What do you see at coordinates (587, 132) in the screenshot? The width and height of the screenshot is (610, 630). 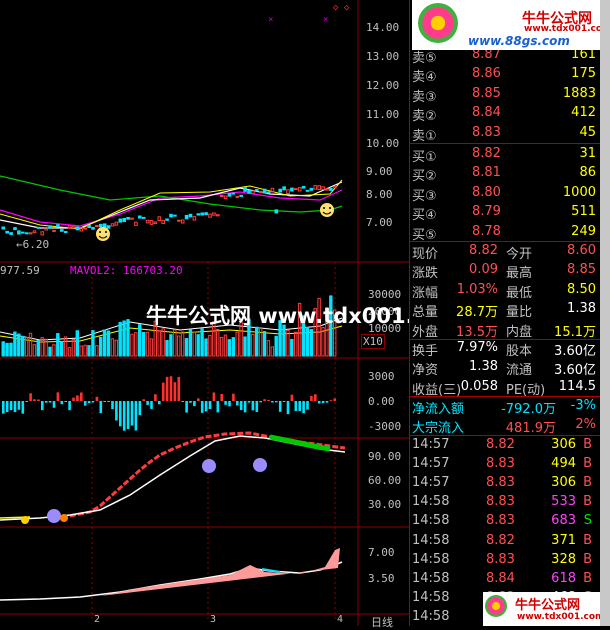 I see `cell: 45` at bounding box center [587, 132].